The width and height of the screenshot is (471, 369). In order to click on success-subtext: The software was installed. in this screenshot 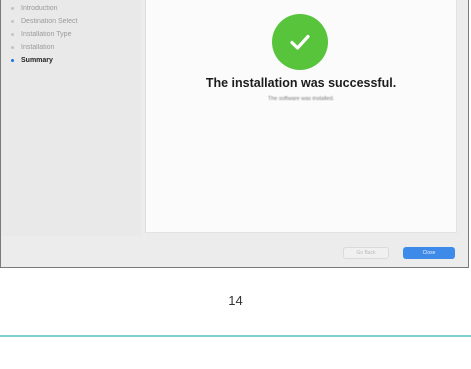, I will do `click(301, 99)`.